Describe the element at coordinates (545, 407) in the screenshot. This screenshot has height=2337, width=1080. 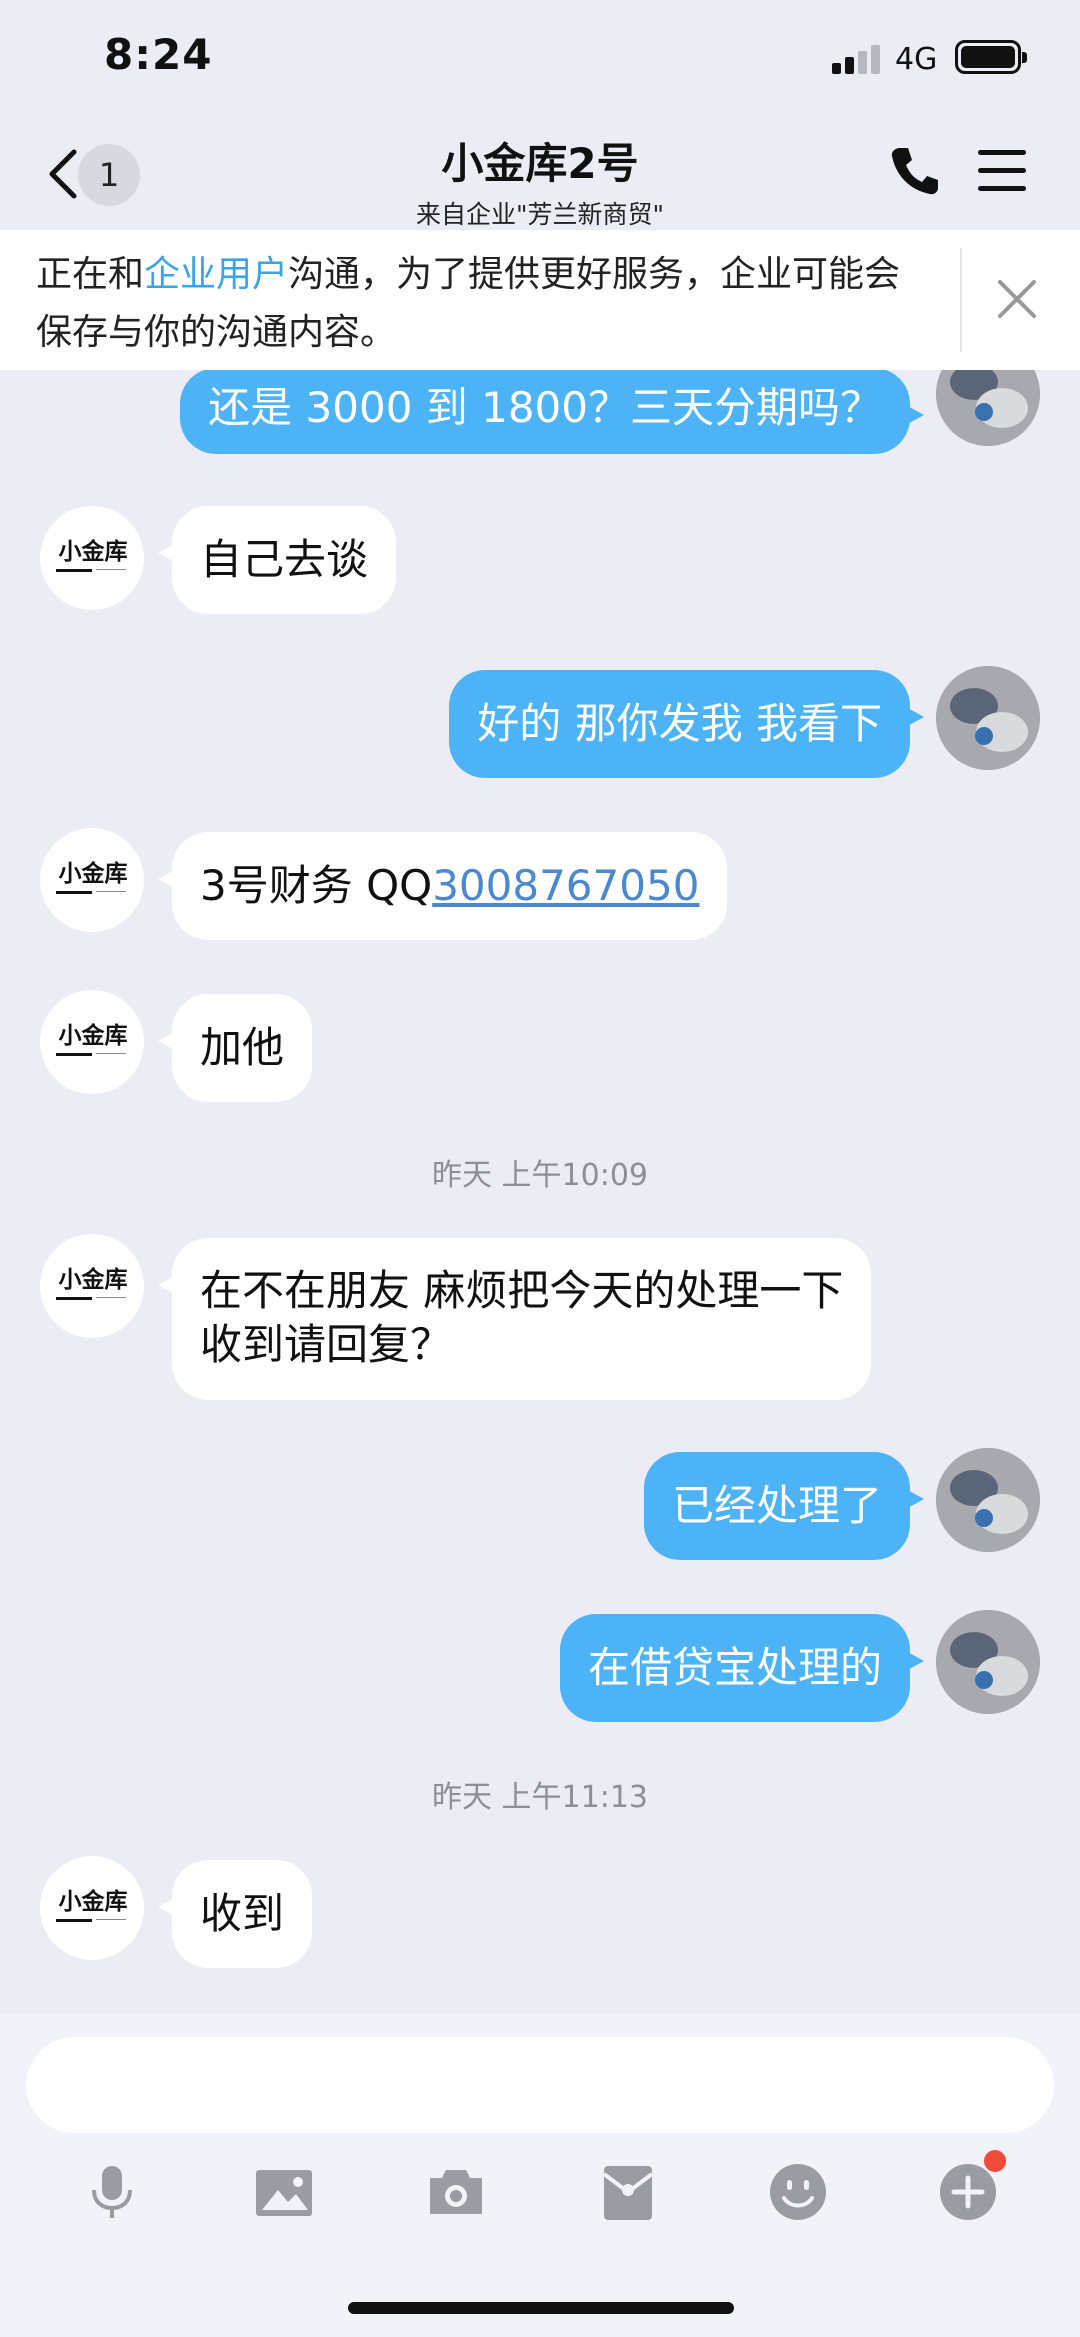
I see `message-text: 还是 3000 到 1800？三天分期吗？` at that location.